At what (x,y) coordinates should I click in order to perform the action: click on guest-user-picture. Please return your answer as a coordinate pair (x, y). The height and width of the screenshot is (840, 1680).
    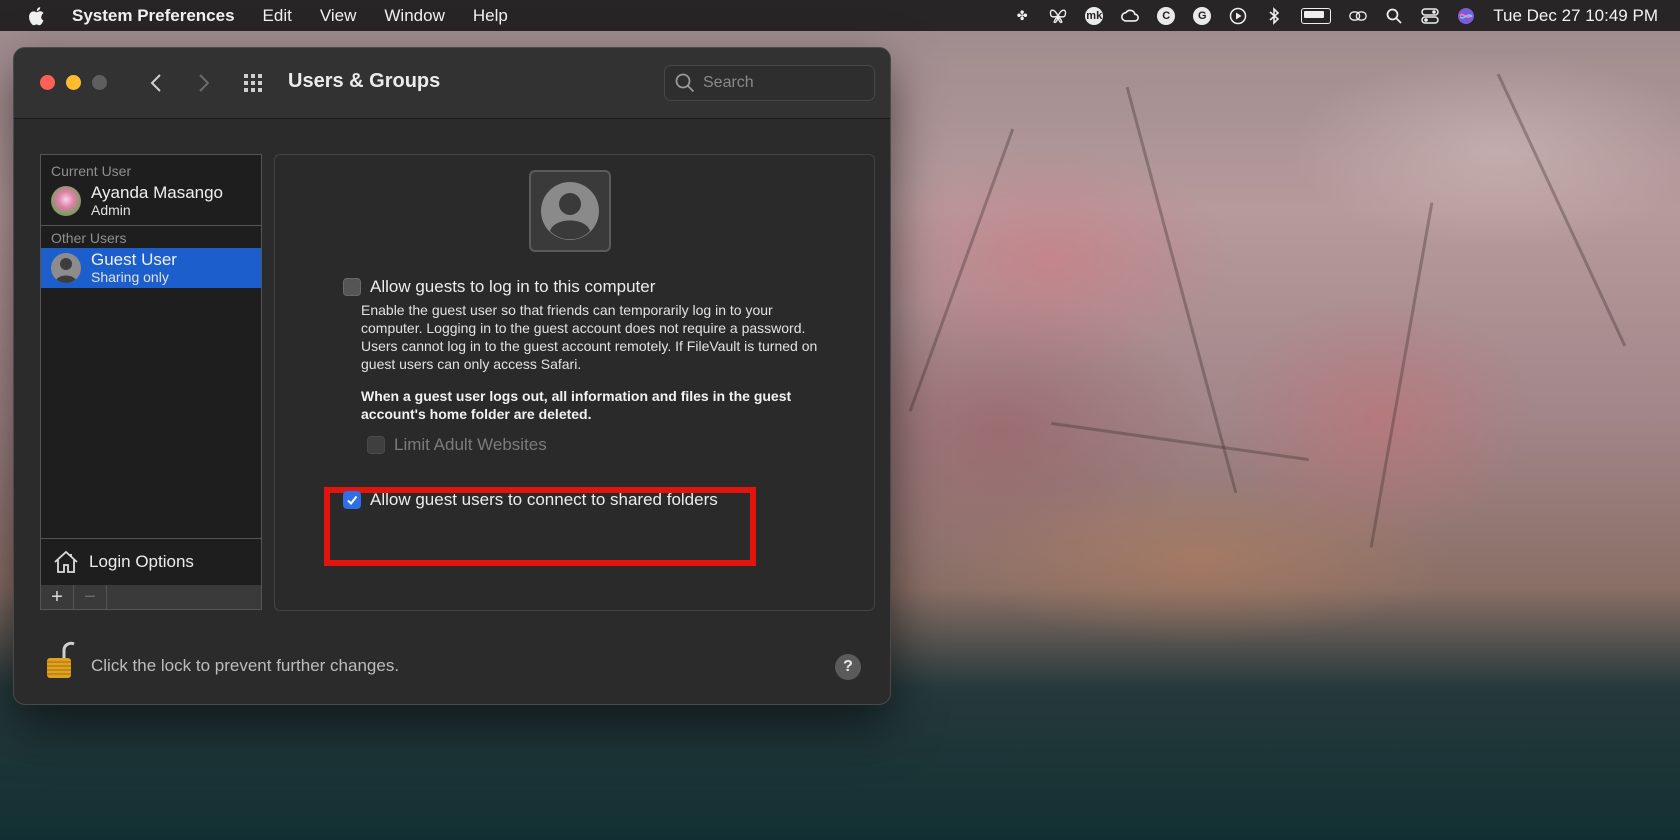
    Looking at the image, I should click on (570, 211).